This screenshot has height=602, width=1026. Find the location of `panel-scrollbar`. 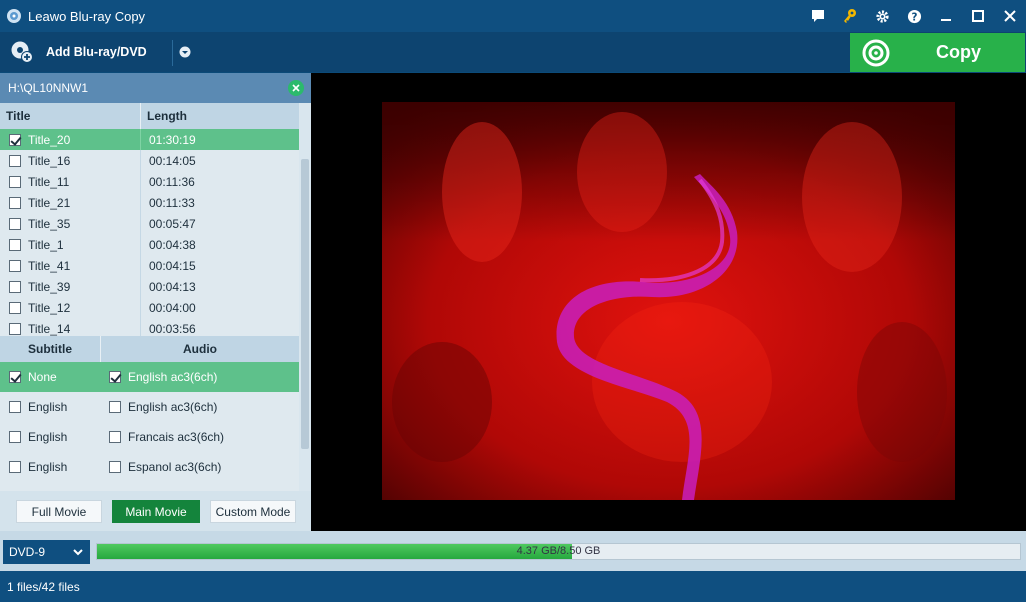

panel-scrollbar is located at coordinates (305, 317).